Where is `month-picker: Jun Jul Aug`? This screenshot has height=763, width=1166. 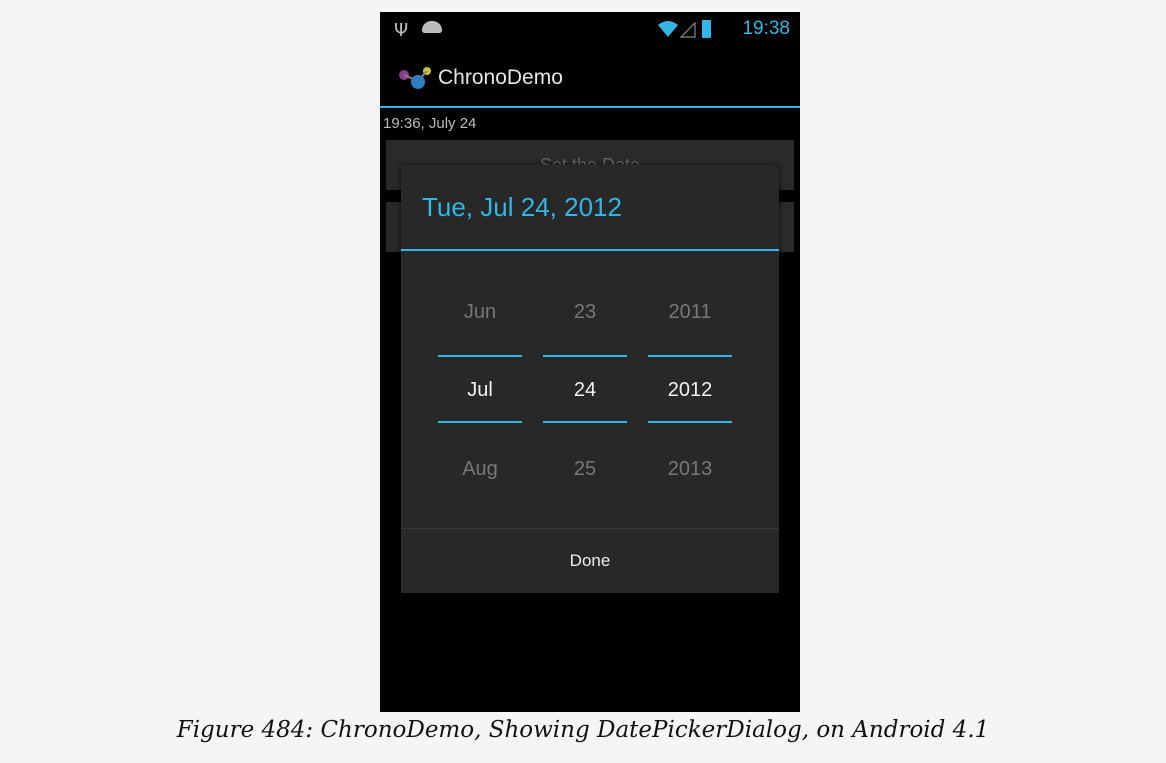 month-picker: Jun Jul Aug is located at coordinates (480, 389).